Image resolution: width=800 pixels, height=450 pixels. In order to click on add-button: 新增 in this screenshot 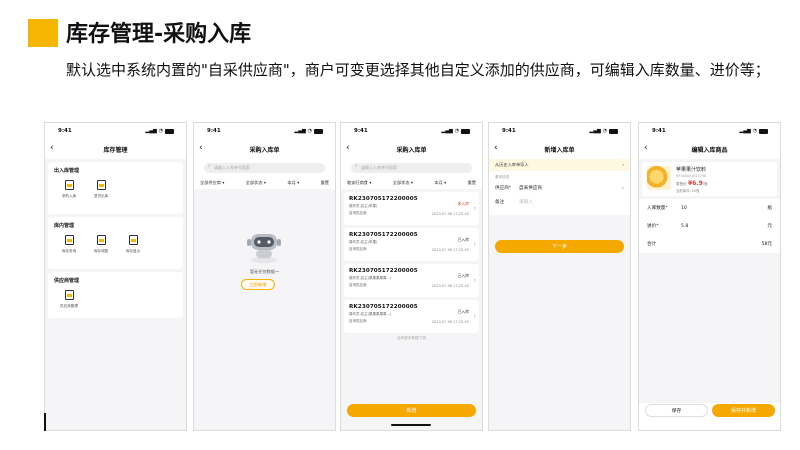, I will do `click(411, 410)`.